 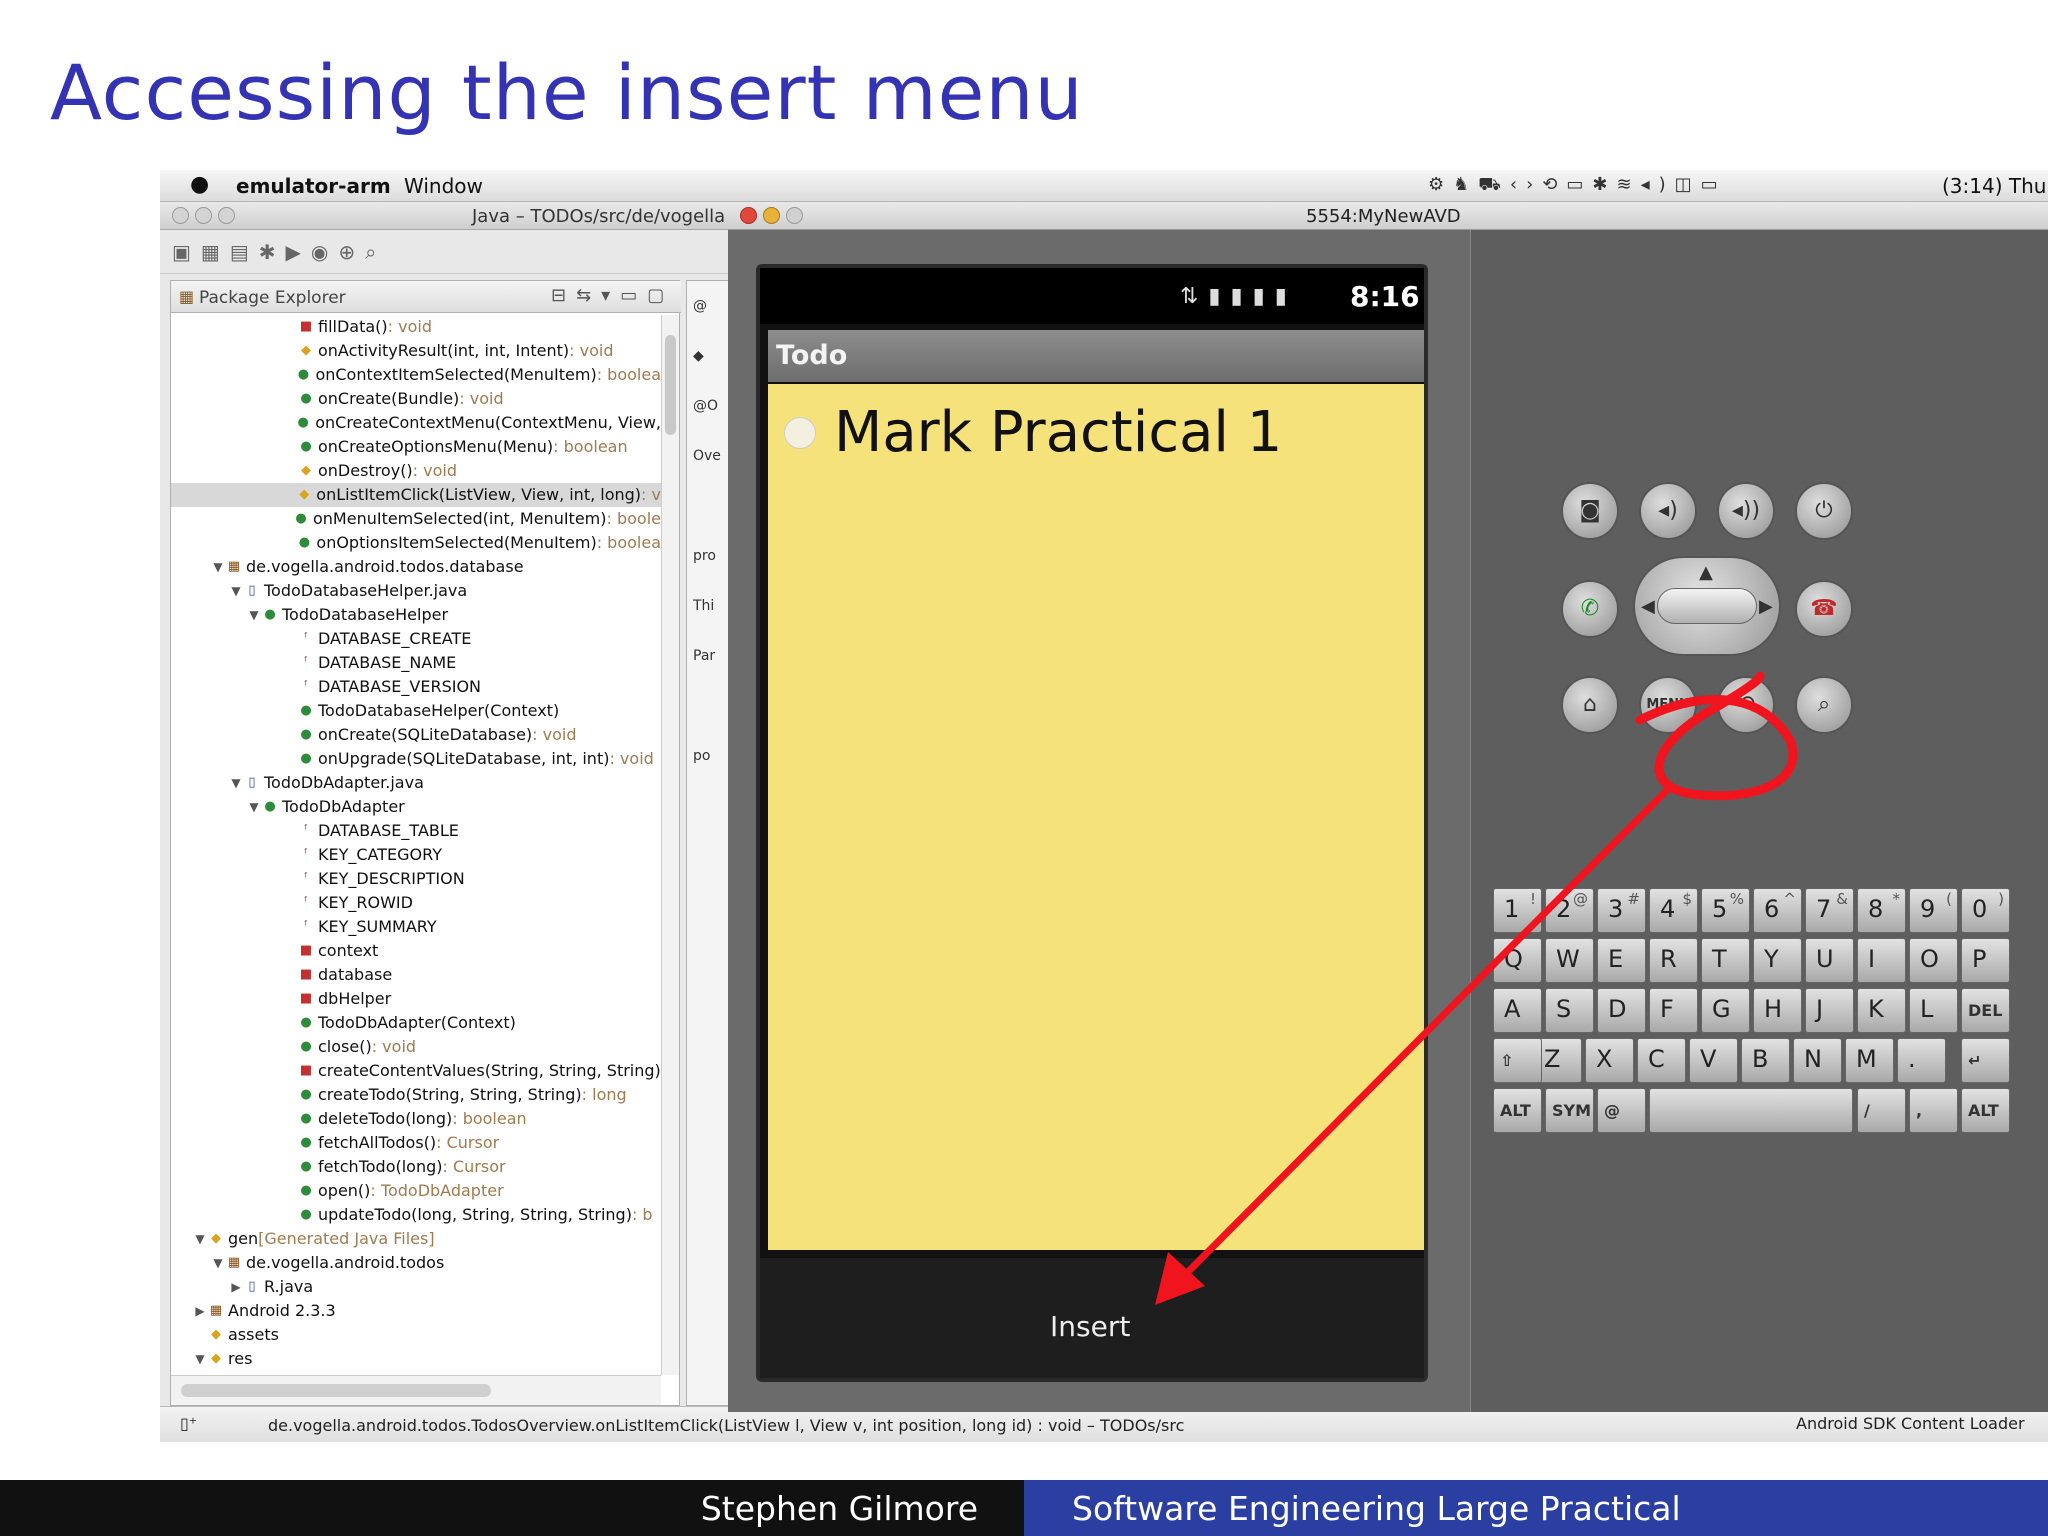 What do you see at coordinates (839, 1508) in the screenshot?
I see `footer-author-text: Stephen Gilmore` at bounding box center [839, 1508].